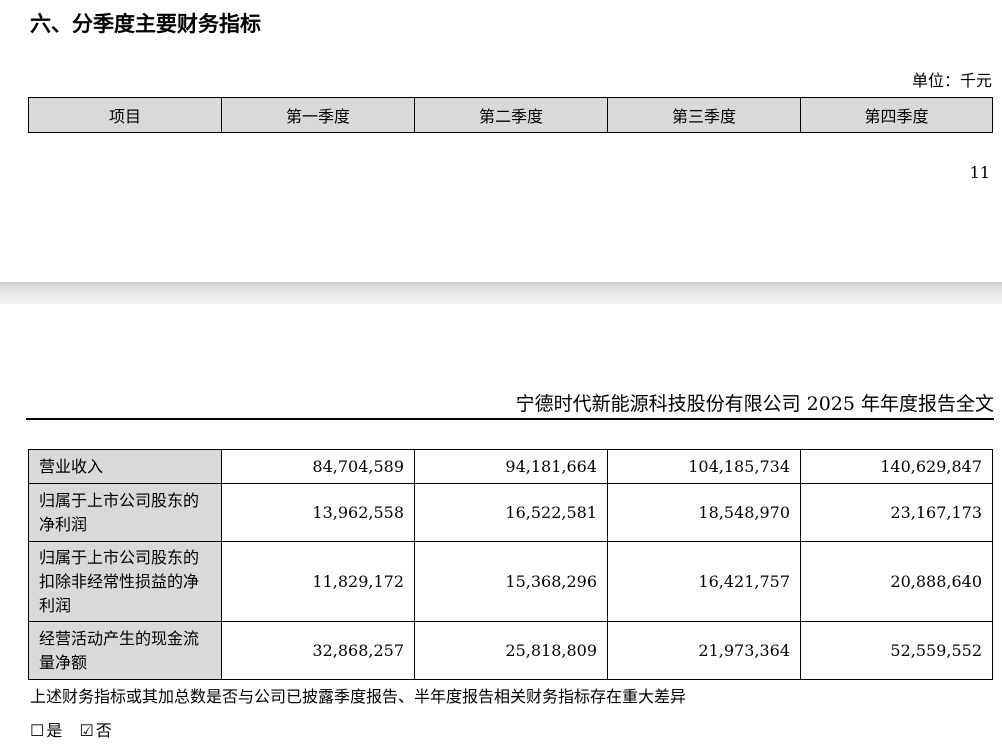 The image size is (1002, 756). Describe the element at coordinates (510, 405) in the screenshot. I see `running-header: 宁德时代新能源科技股份有限公司 2025 年年度报告全文` at that location.